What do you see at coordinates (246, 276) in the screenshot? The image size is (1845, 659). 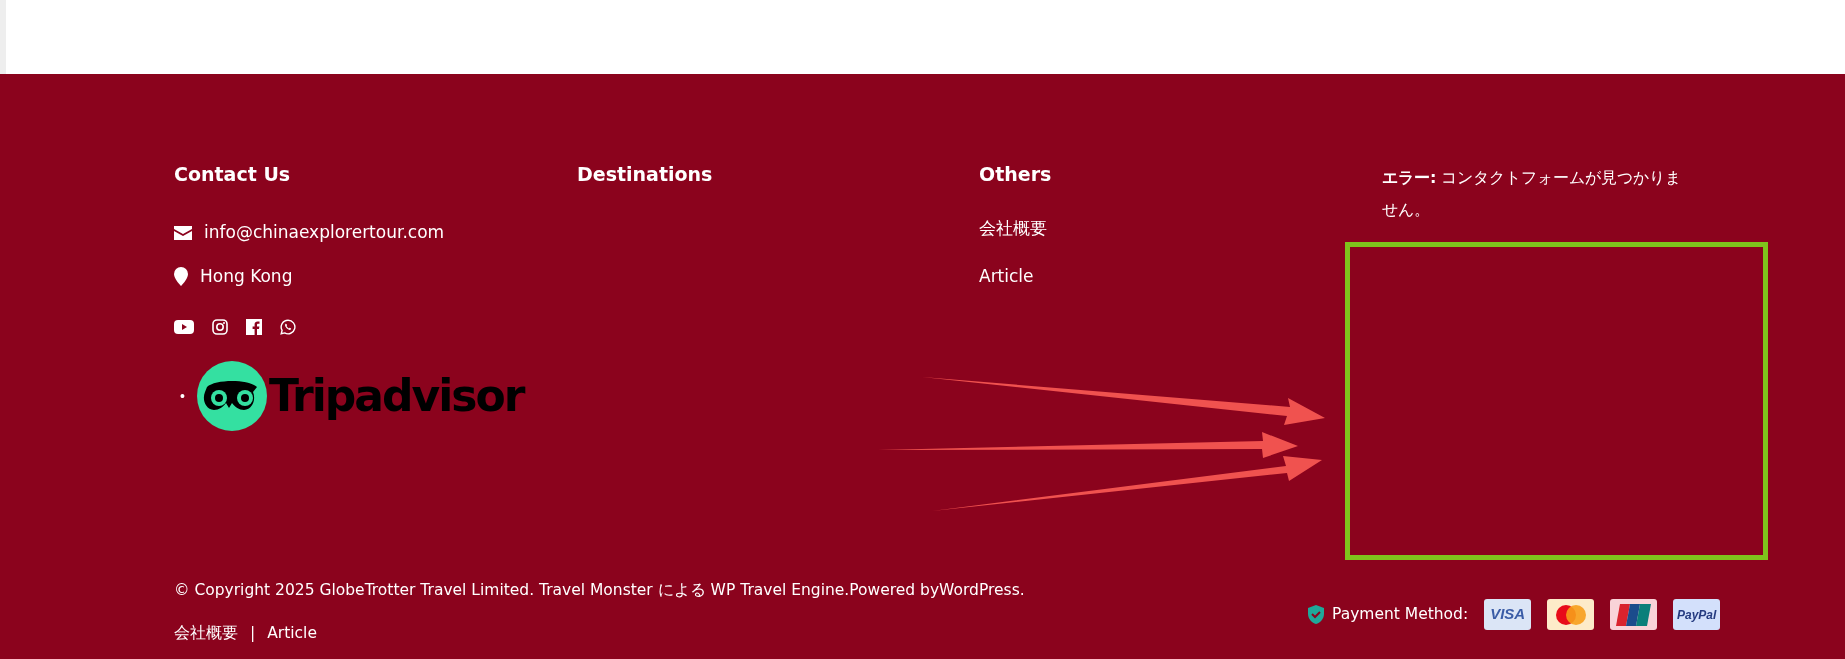 I see `location-text: Hong Kong` at bounding box center [246, 276].